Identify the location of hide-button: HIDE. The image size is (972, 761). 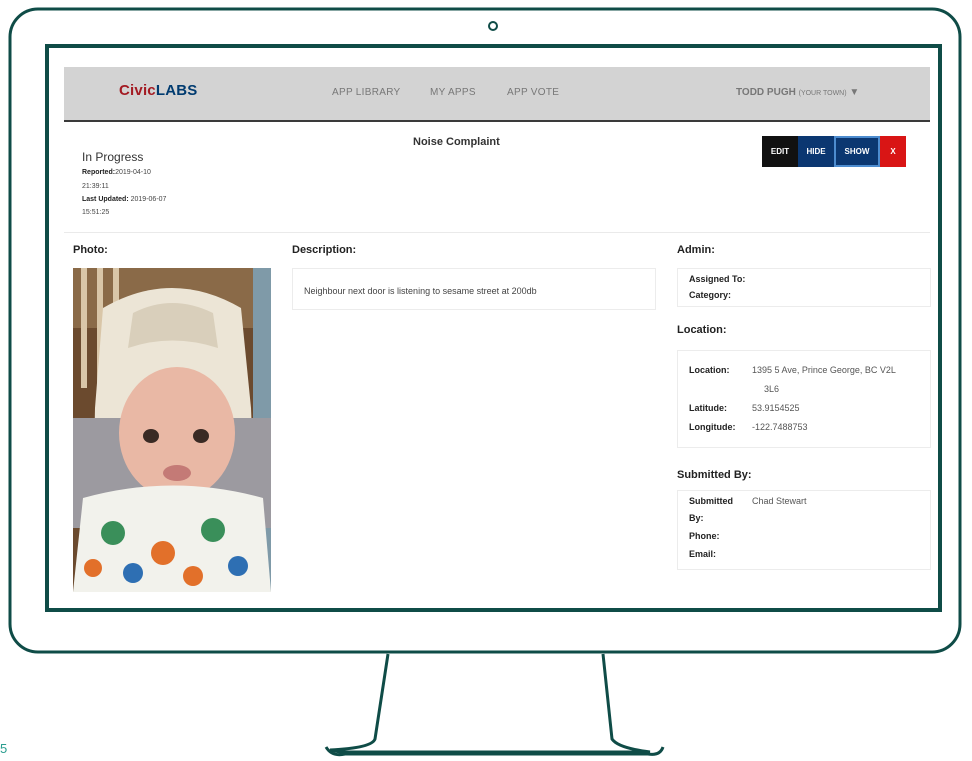
(816, 151).